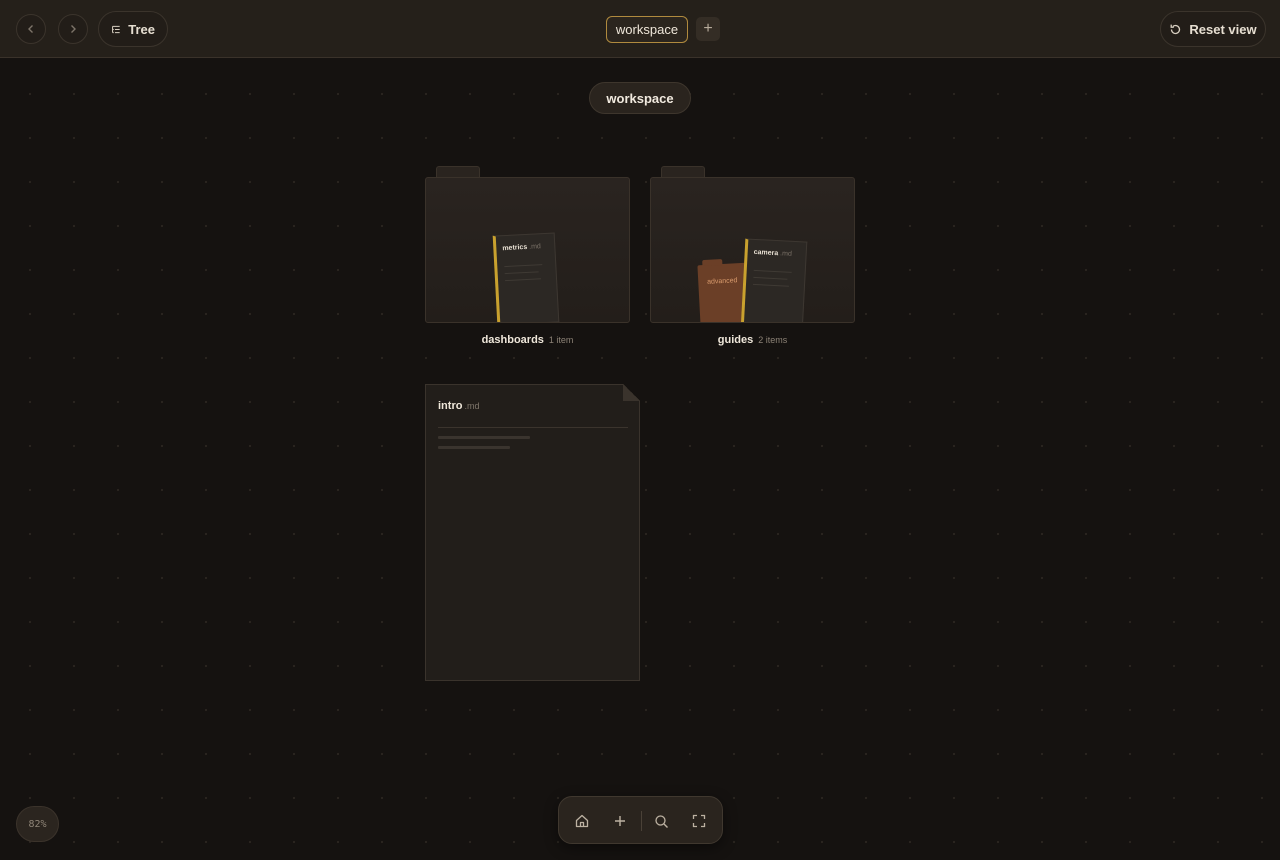  What do you see at coordinates (773, 340) in the screenshot?
I see `folder-item-count: 2 items` at bounding box center [773, 340].